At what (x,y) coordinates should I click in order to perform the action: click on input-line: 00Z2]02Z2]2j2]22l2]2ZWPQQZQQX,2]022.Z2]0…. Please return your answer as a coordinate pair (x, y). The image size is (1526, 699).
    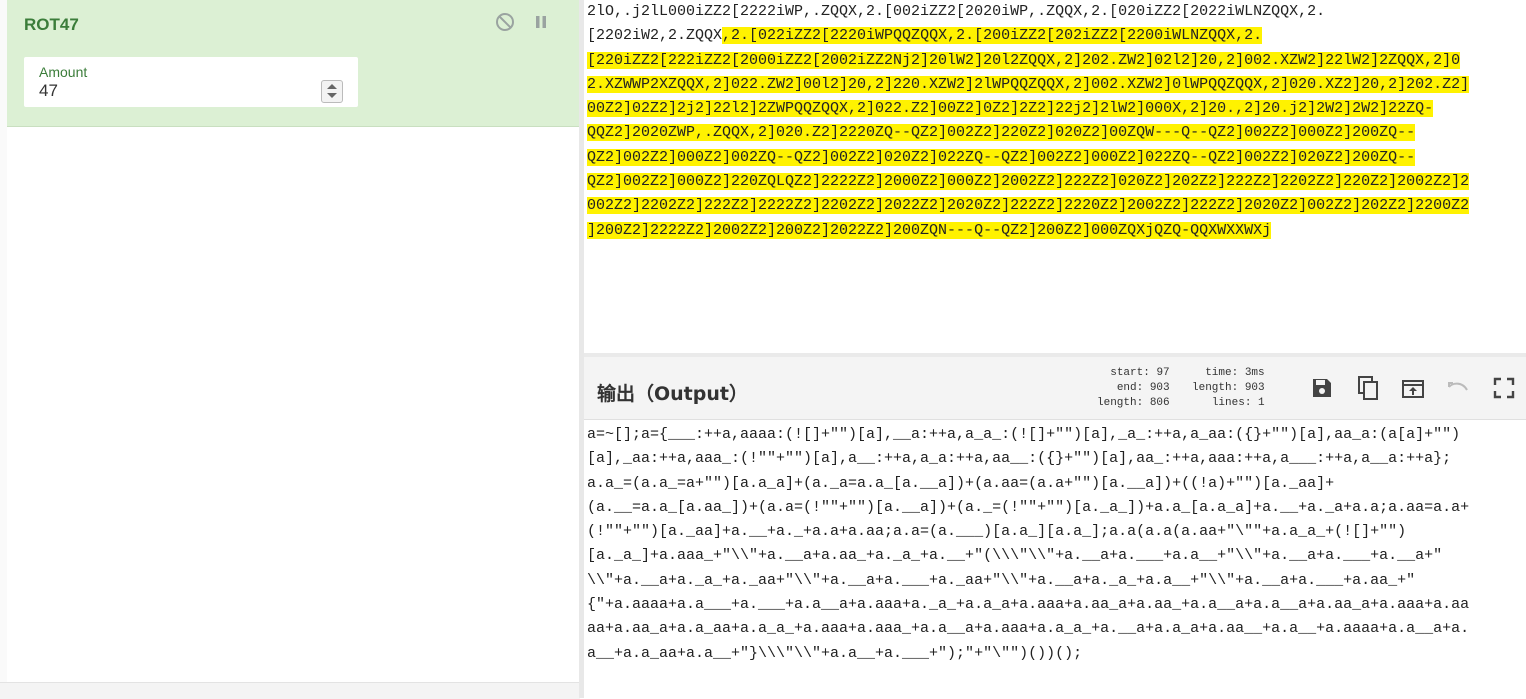
    Looking at the image, I should click on (1028, 109).